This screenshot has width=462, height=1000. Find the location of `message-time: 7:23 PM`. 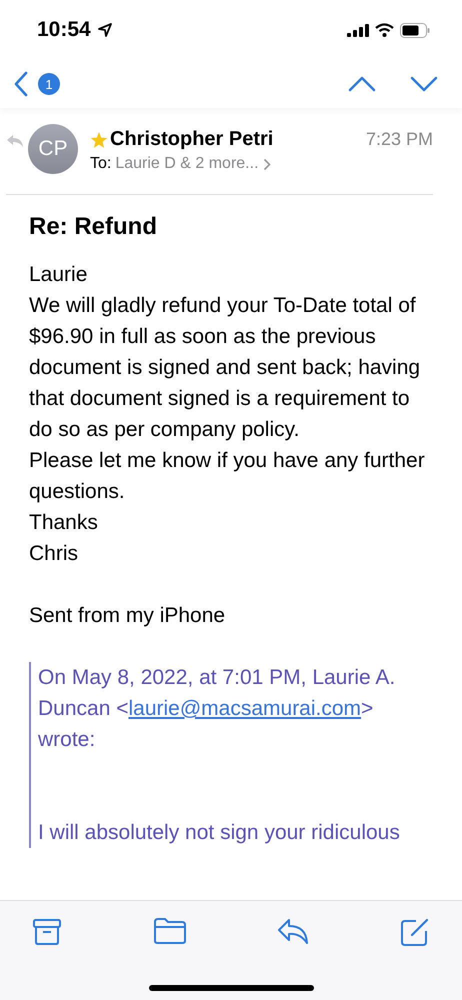

message-time: 7:23 PM is located at coordinates (399, 139).